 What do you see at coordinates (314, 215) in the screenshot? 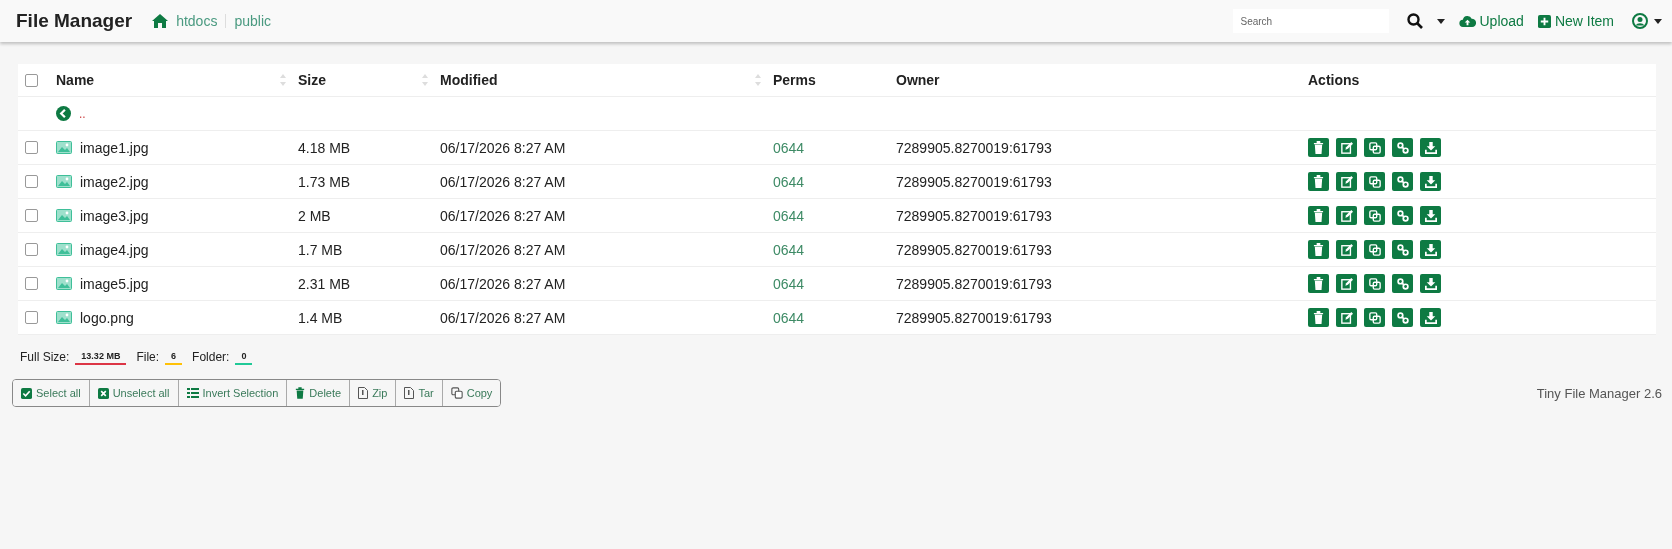
I see `file-size: 2 MB` at bounding box center [314, 215].